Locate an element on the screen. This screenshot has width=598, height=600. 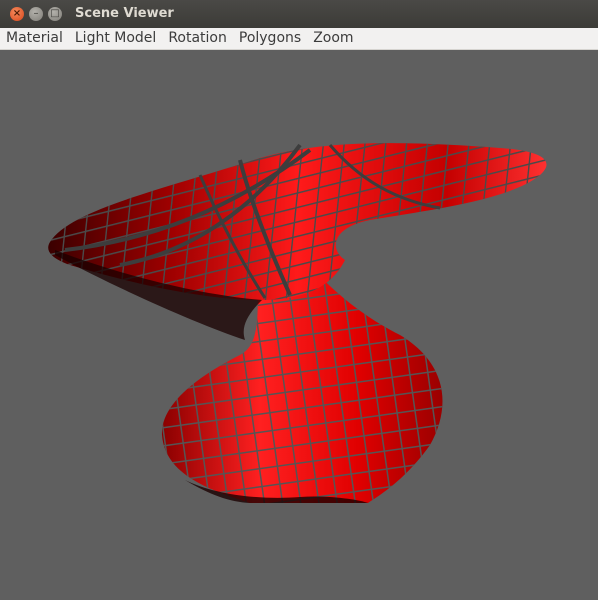
window-title: Scene Viewer is located at coordinates (124, 13).